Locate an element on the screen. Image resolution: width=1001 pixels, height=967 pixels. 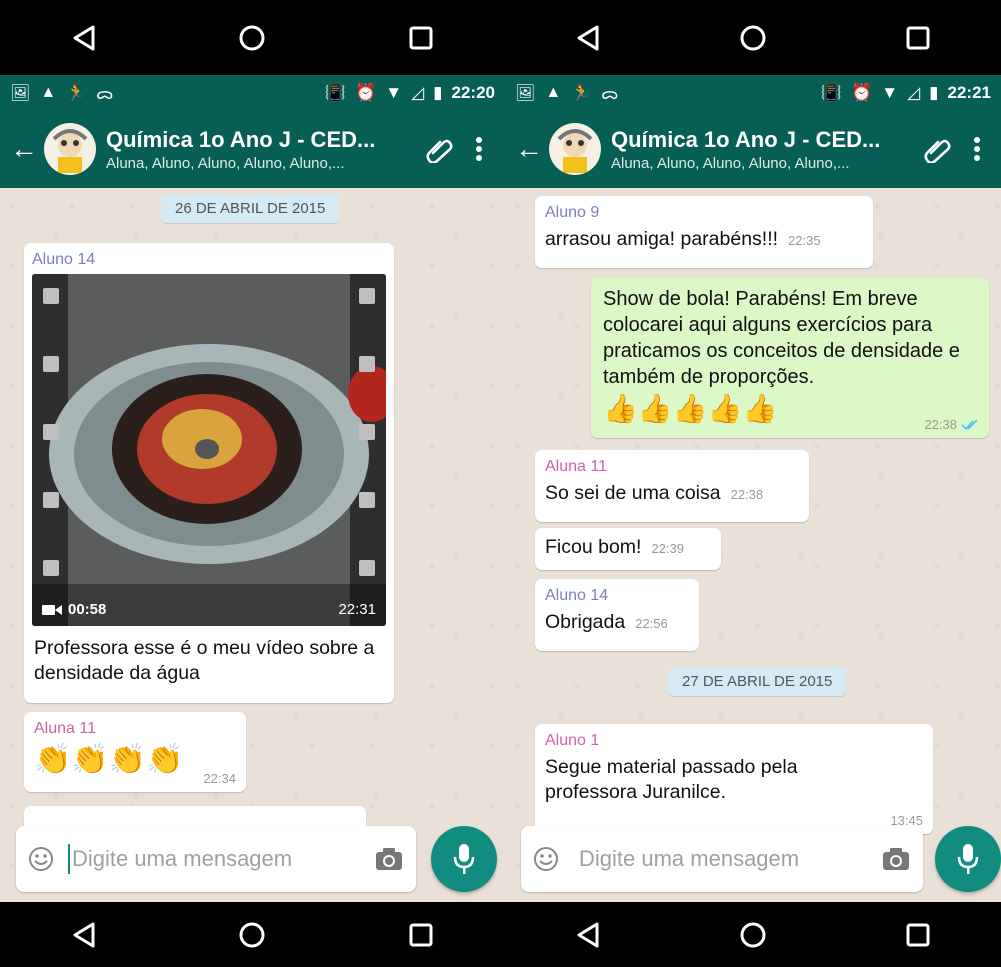
message-time: 22:34 is located at coordinates (219, 778).